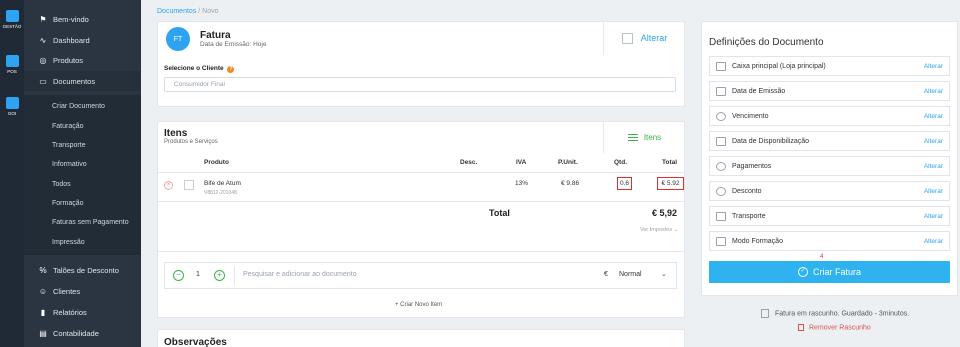 This screenshot has height=347, width=960. I want to click on rail-item-pos: POS, so click(12, 64).